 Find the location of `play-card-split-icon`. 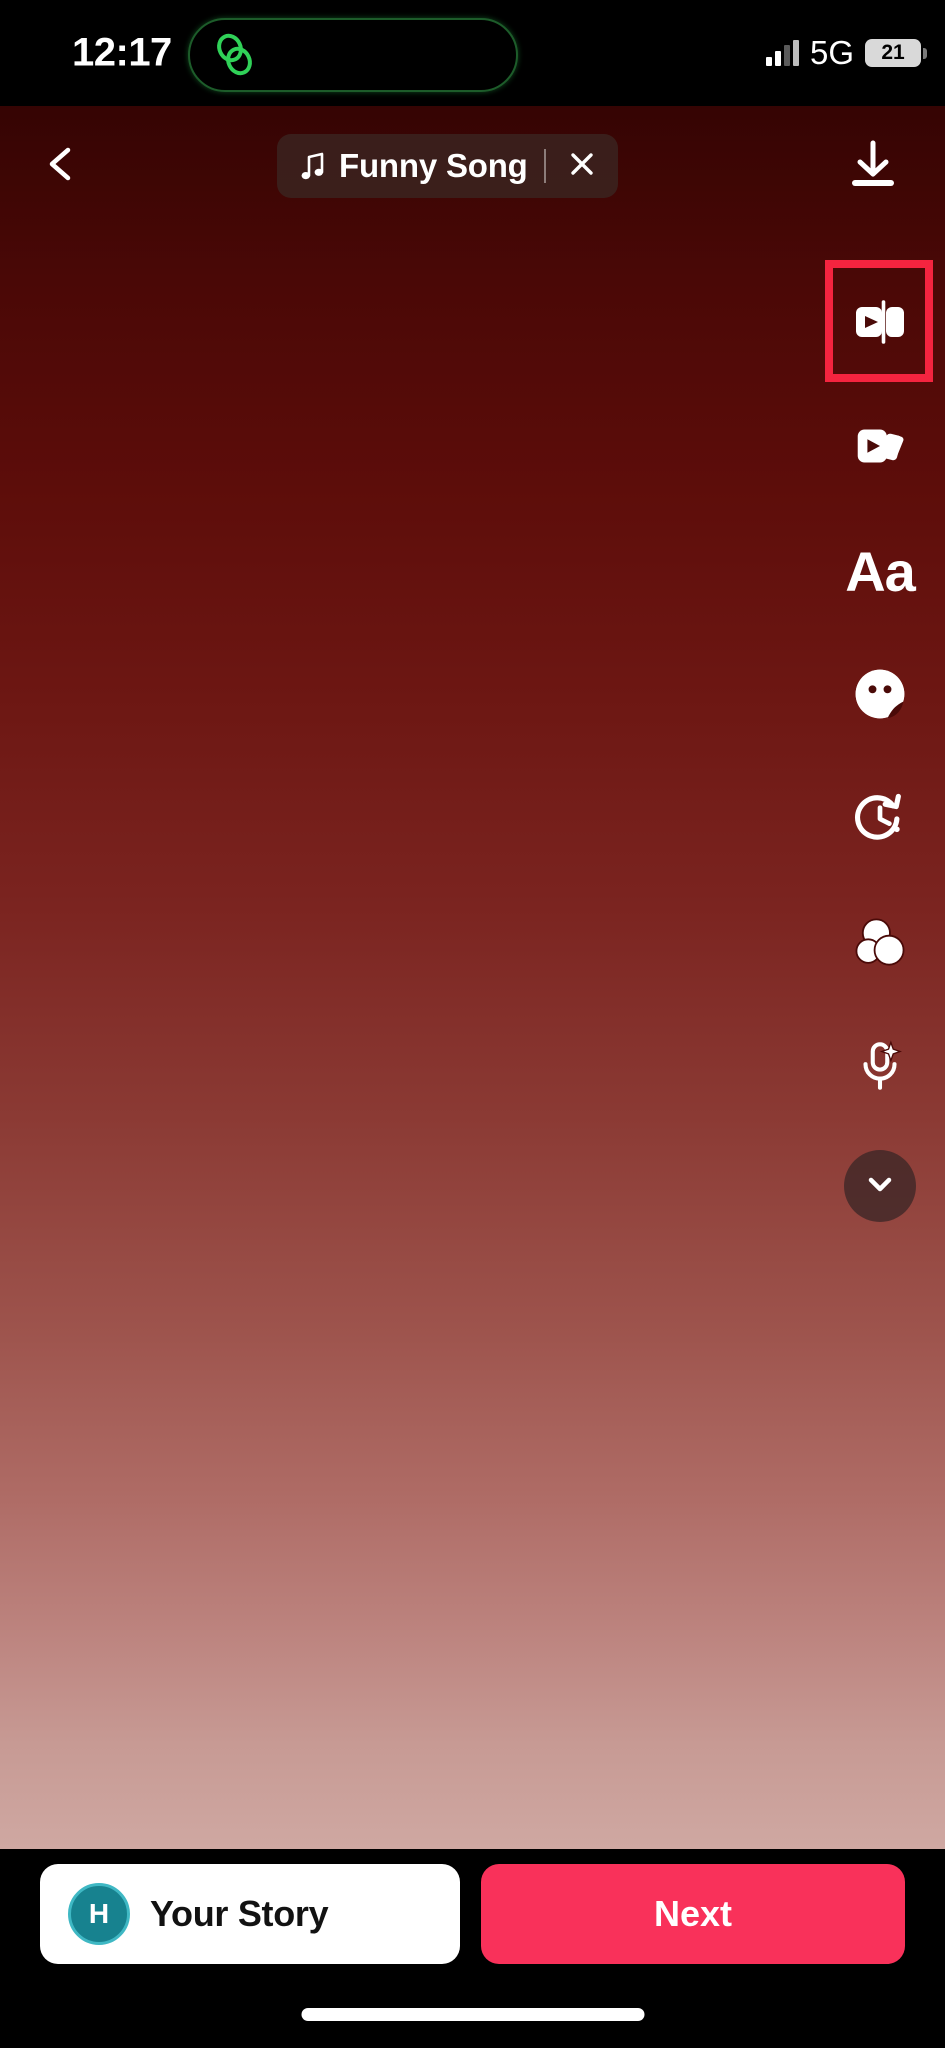

play-card-split-icon is located at coordinates (880, 324).